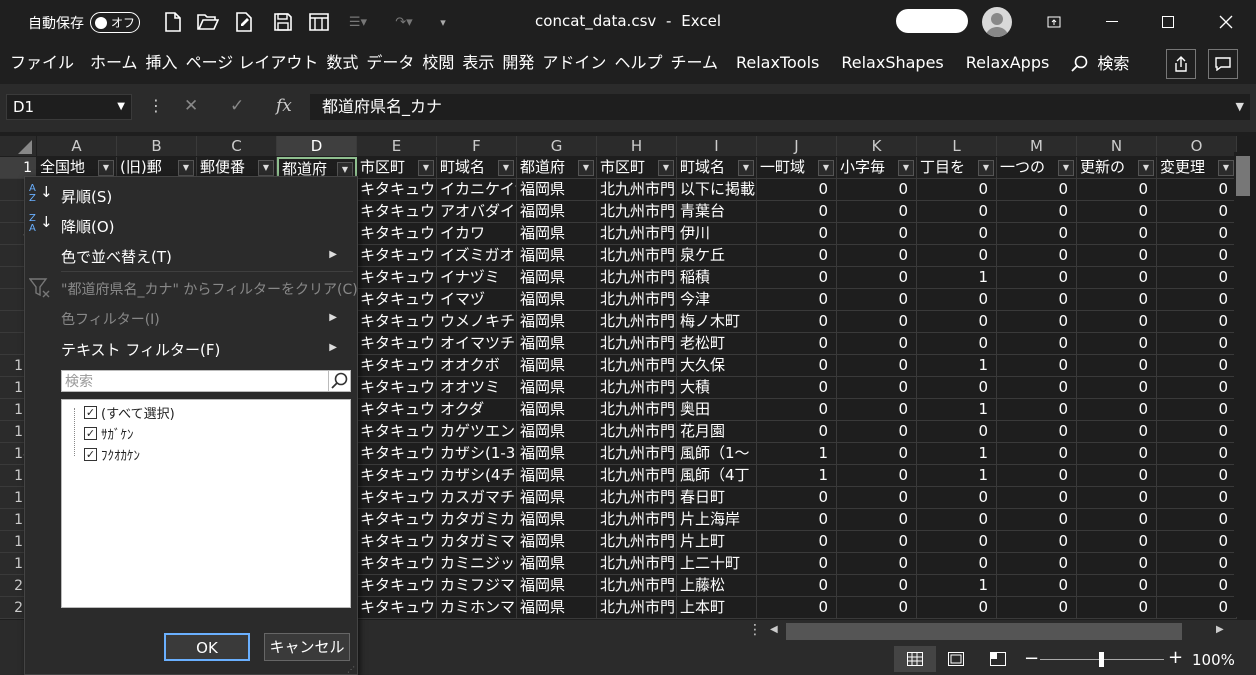  What do you see at coordinates (77, 146) in the screenshot?
I see `column-header: A` at bounding box center [77, 146].